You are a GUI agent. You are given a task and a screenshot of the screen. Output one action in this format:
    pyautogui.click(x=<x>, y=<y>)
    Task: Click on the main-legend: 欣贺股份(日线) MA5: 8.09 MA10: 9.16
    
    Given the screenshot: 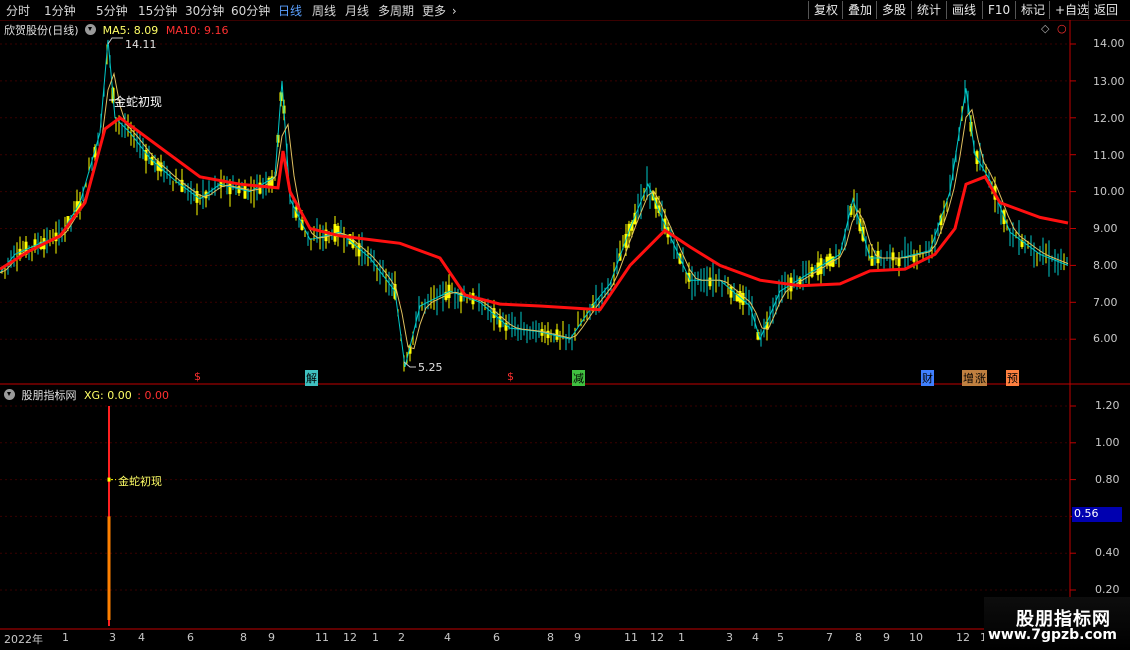 What is the action you would take?
    pyautogui.click(x=116, y=30)
    